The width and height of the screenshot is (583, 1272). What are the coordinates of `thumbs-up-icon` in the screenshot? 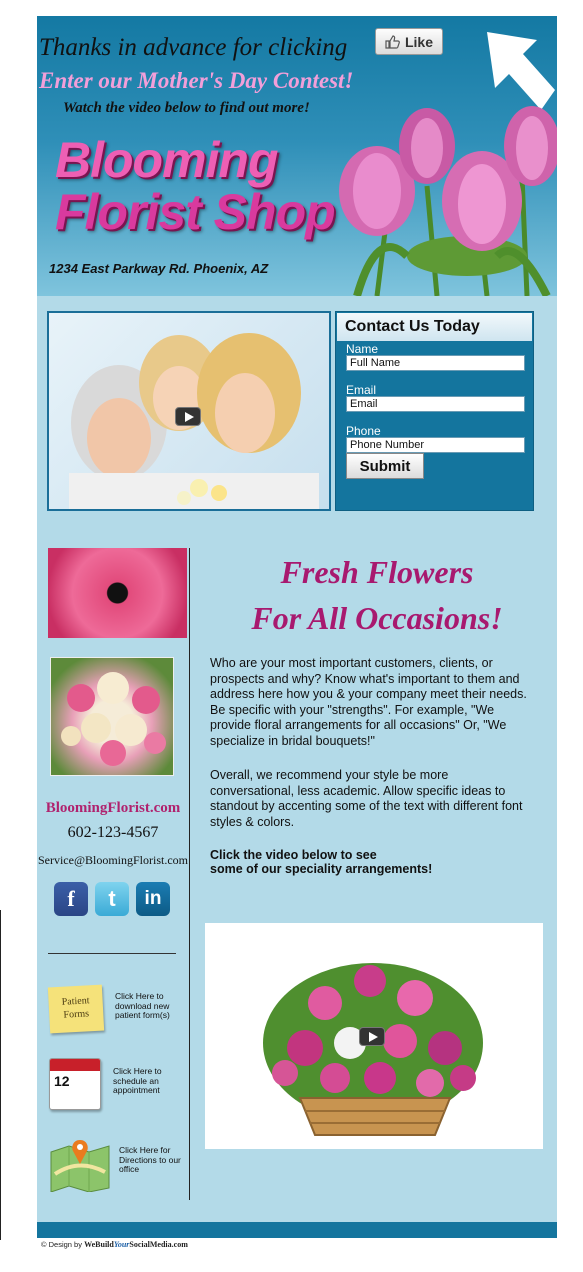 It's located at (392, 41).